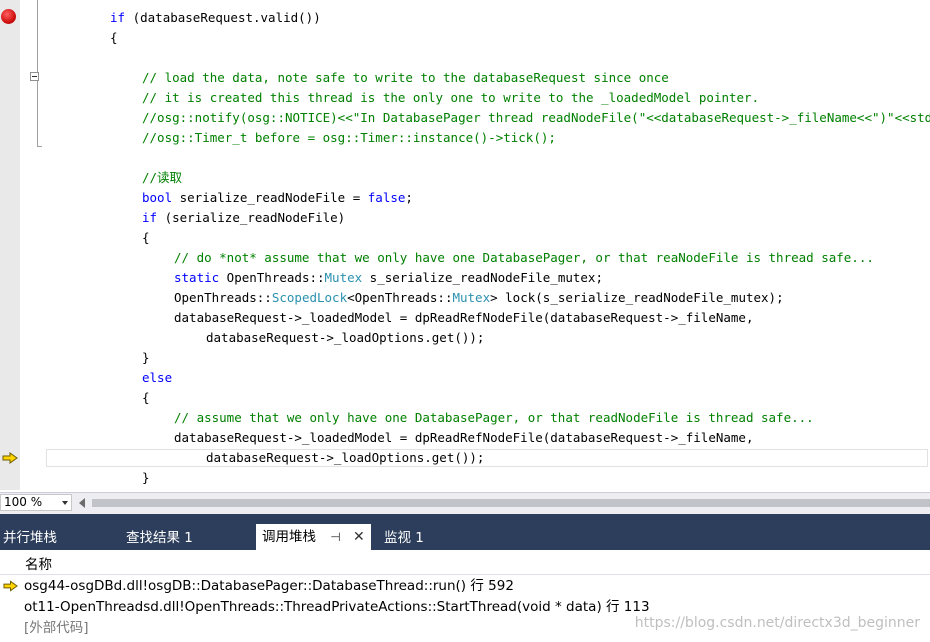  What do you see at coordinates (157, 197) in the screenshot?
I see `code-token: bool` at bounding box center [157, 197].